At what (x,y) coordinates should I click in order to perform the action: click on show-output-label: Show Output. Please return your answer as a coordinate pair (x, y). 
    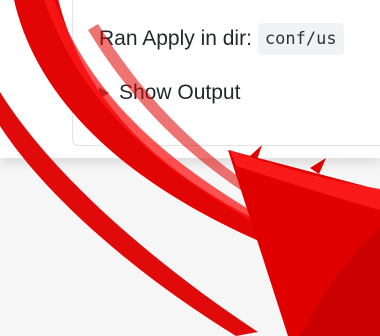
    Looking at the image, I should click on (179, 93).